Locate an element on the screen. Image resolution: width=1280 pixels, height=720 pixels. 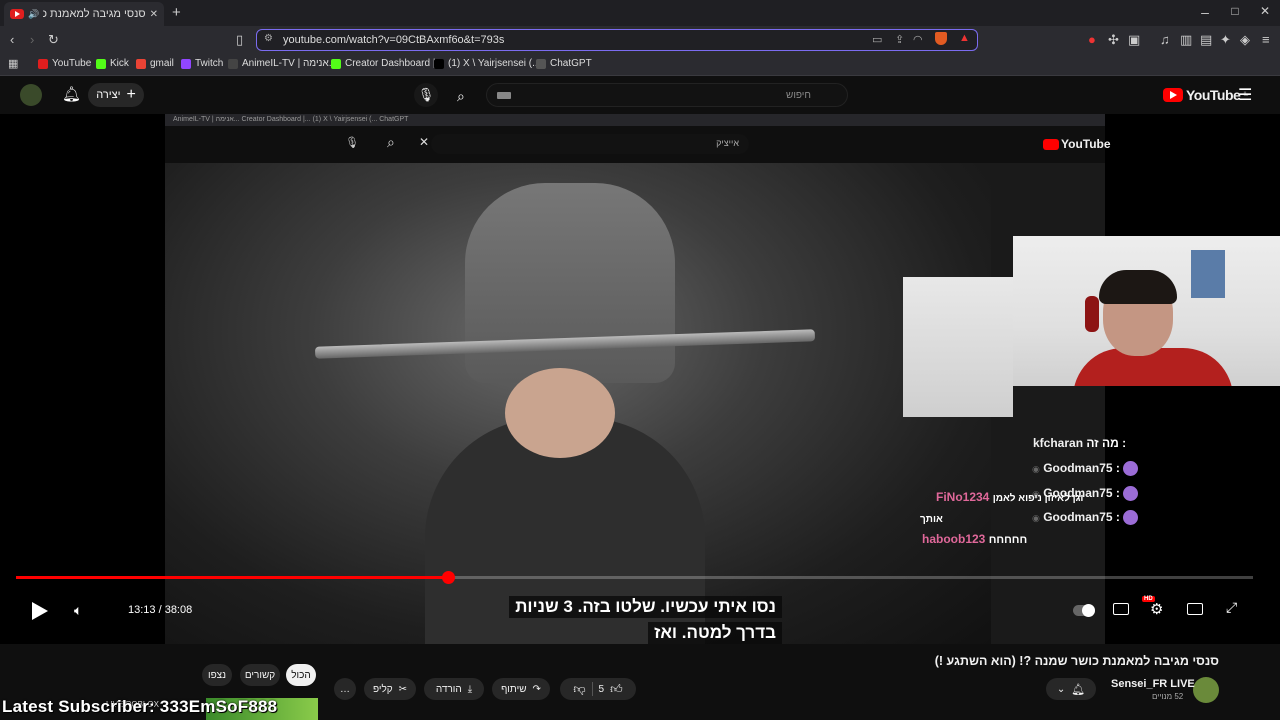
scissors-icon: ✂ is located at coordinates (403, 689).